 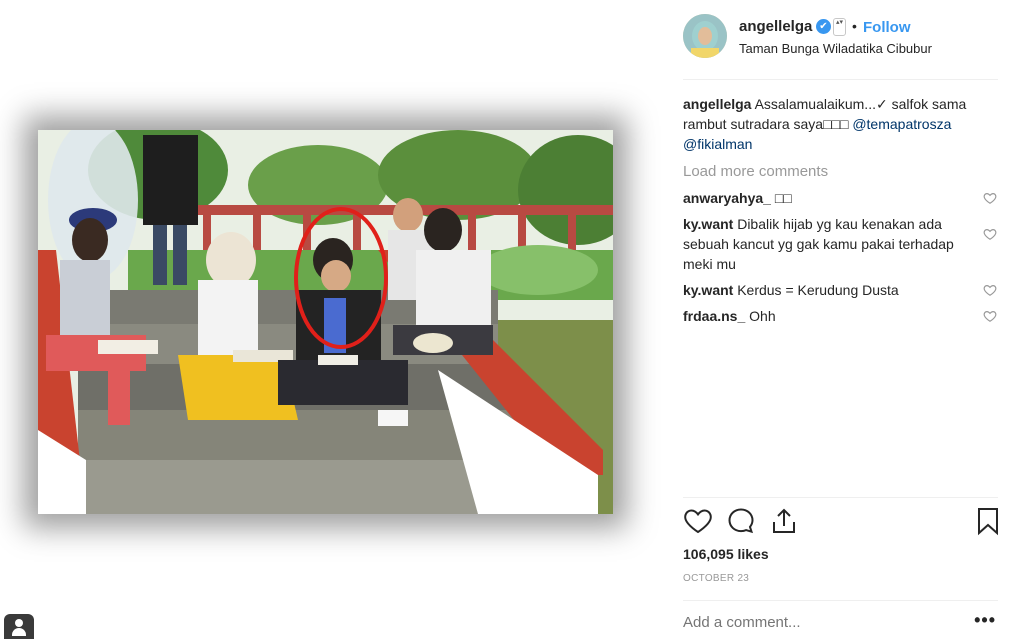 What do you see at coordinates (840, 316) in the screenshot?
I see `comment-item: frdaa.ns_ Ohh` at bounding box center [840, 316].